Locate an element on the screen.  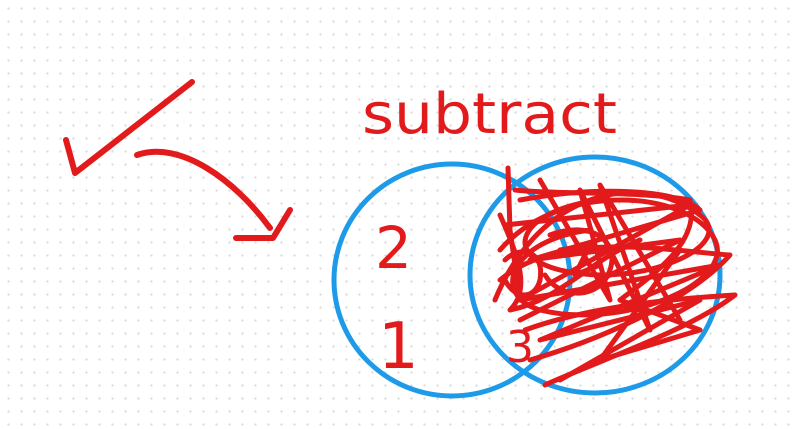
checkmark-icon is located at coordinates (129, 127).